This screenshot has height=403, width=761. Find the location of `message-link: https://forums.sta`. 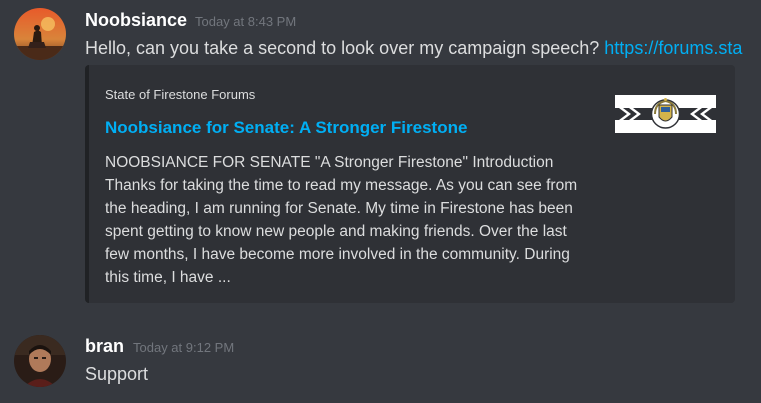

message-link: https://forums.sta is located at coordinates (673, 48).